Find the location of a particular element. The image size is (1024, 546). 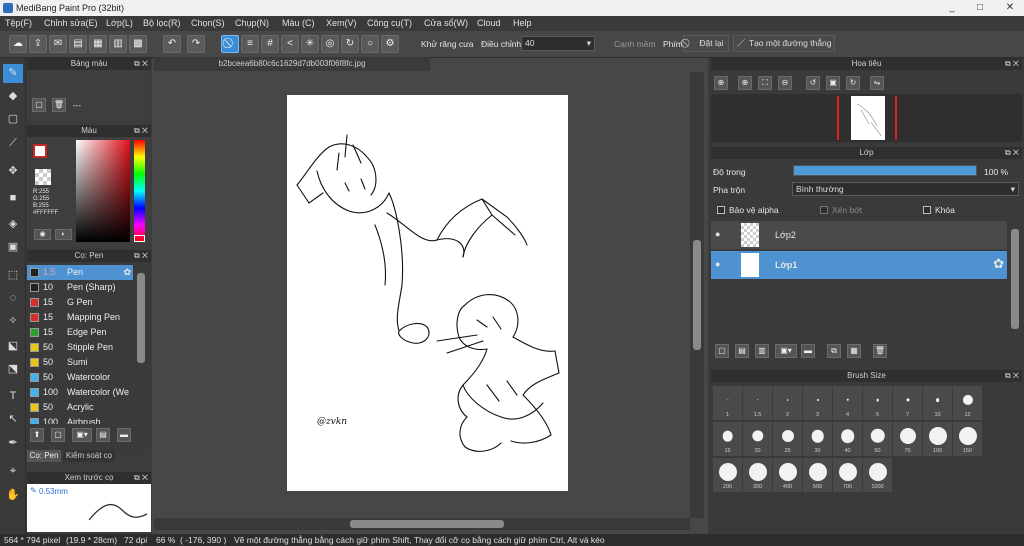

brush-item: 50 Watercolor is located at coordinates (80, 377).